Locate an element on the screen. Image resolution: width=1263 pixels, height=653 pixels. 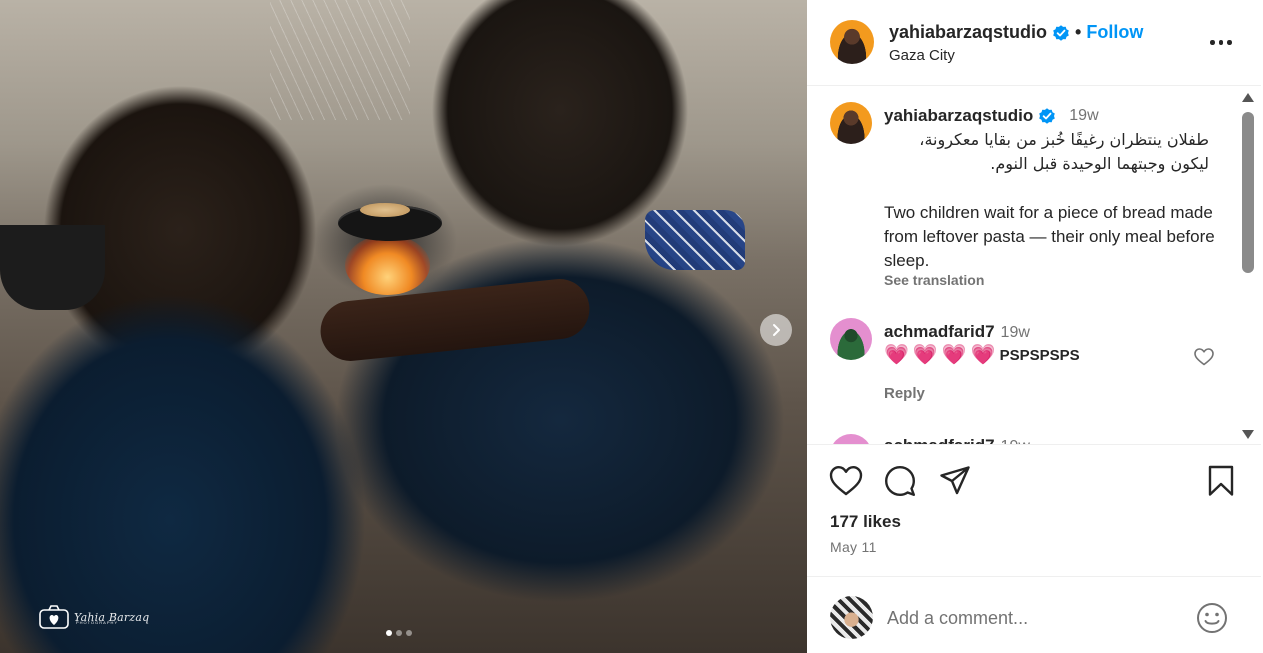
add-comment-bar is located at coordinates (1034, 614).